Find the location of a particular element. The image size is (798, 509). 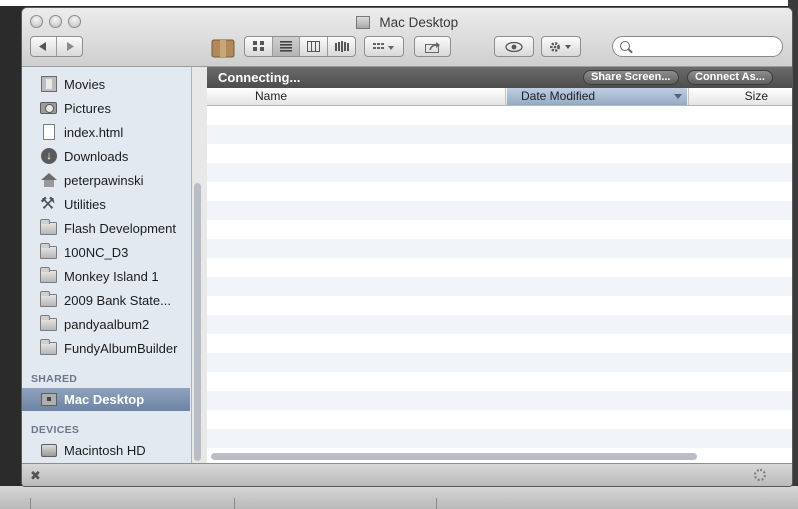

icon-view-button is located at coordinates (259, 46).